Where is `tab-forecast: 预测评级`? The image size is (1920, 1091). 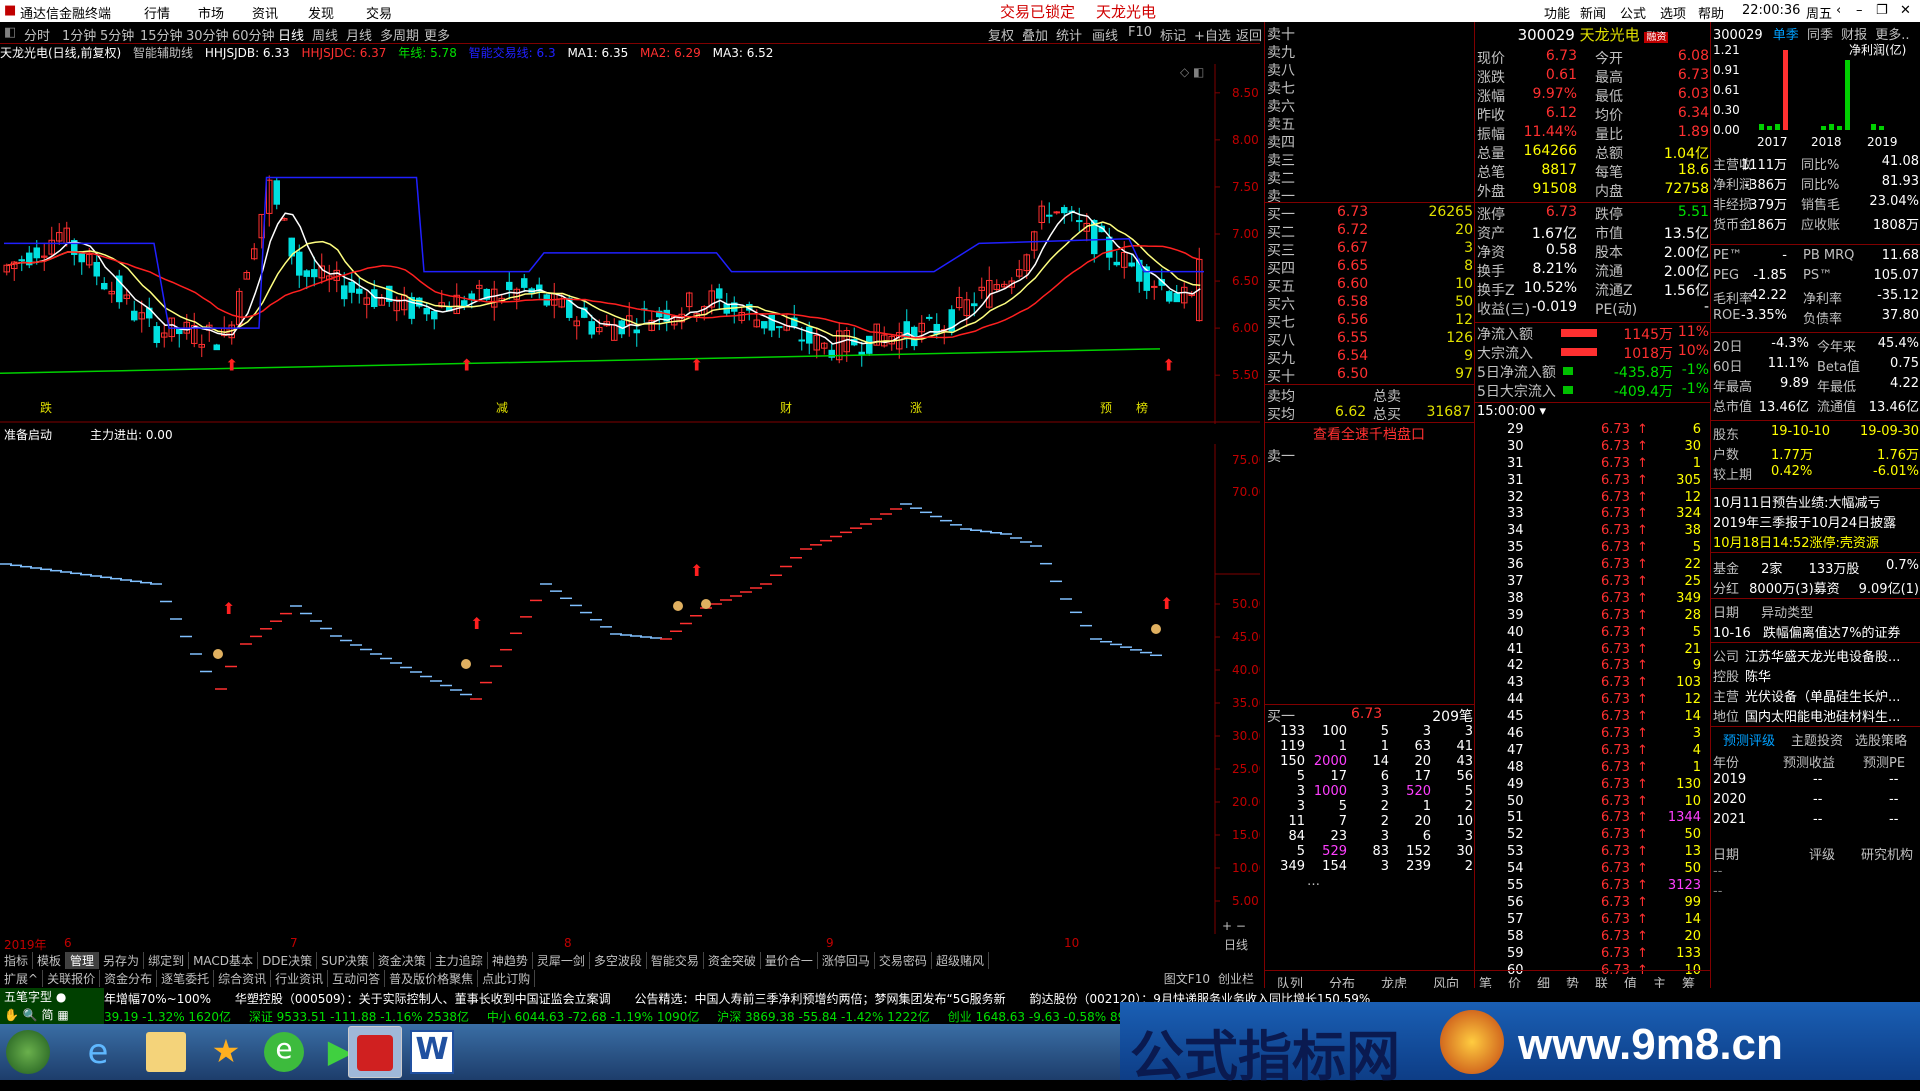
tab-forecast: 预测评级 is located at coordinates (1749, 739).